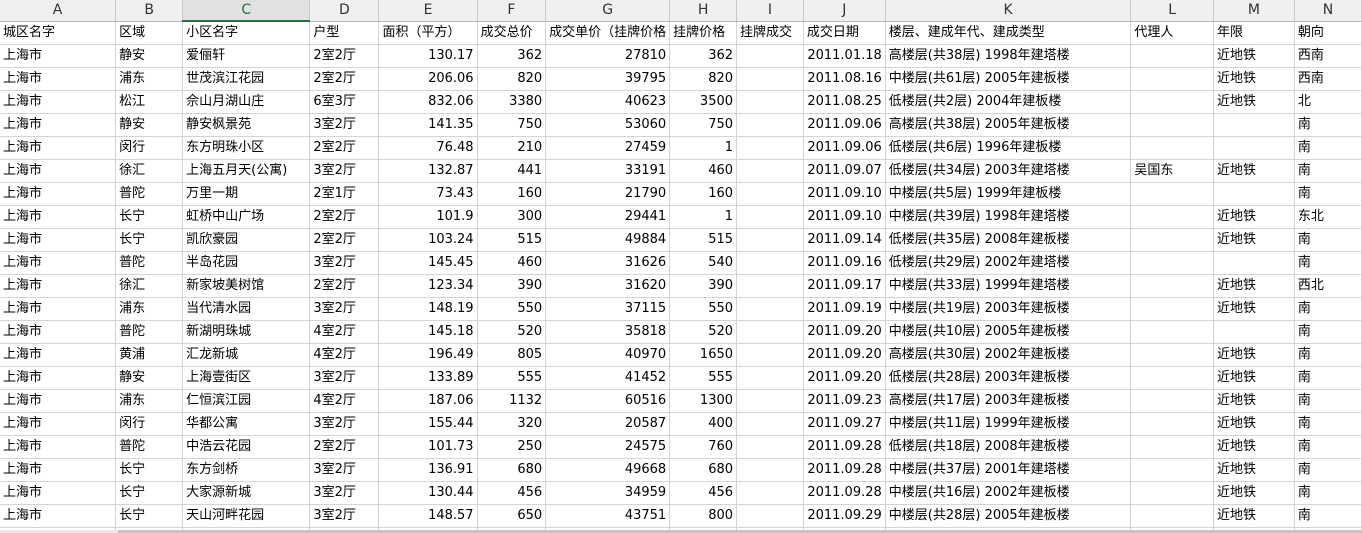 This screenshot has width=1362, height=533. What do you see at coordinates (844, 447) in the screenshot?
I see `table-cell: 2011.09.28` at bounding box center [844, 447].